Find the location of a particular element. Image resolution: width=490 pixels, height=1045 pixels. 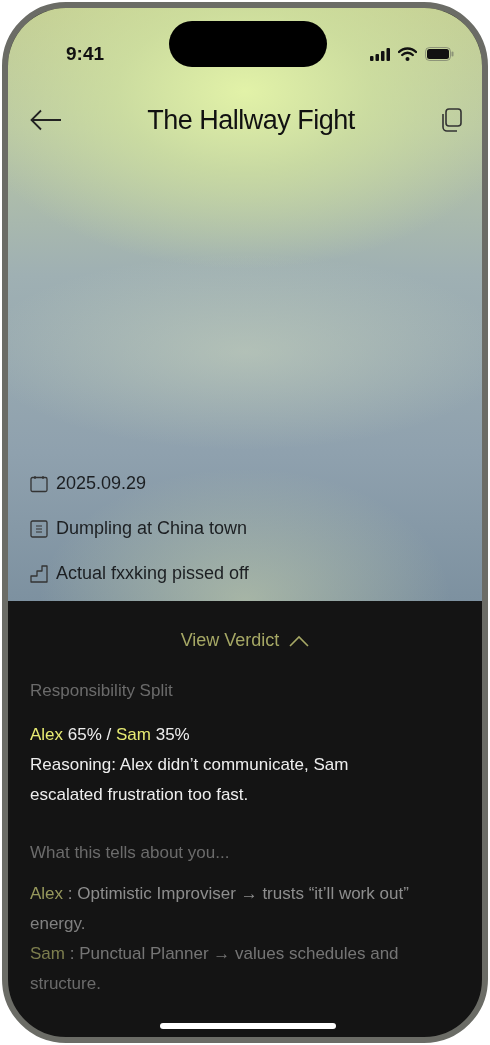

document-icon is located at coordinates (39, 528).